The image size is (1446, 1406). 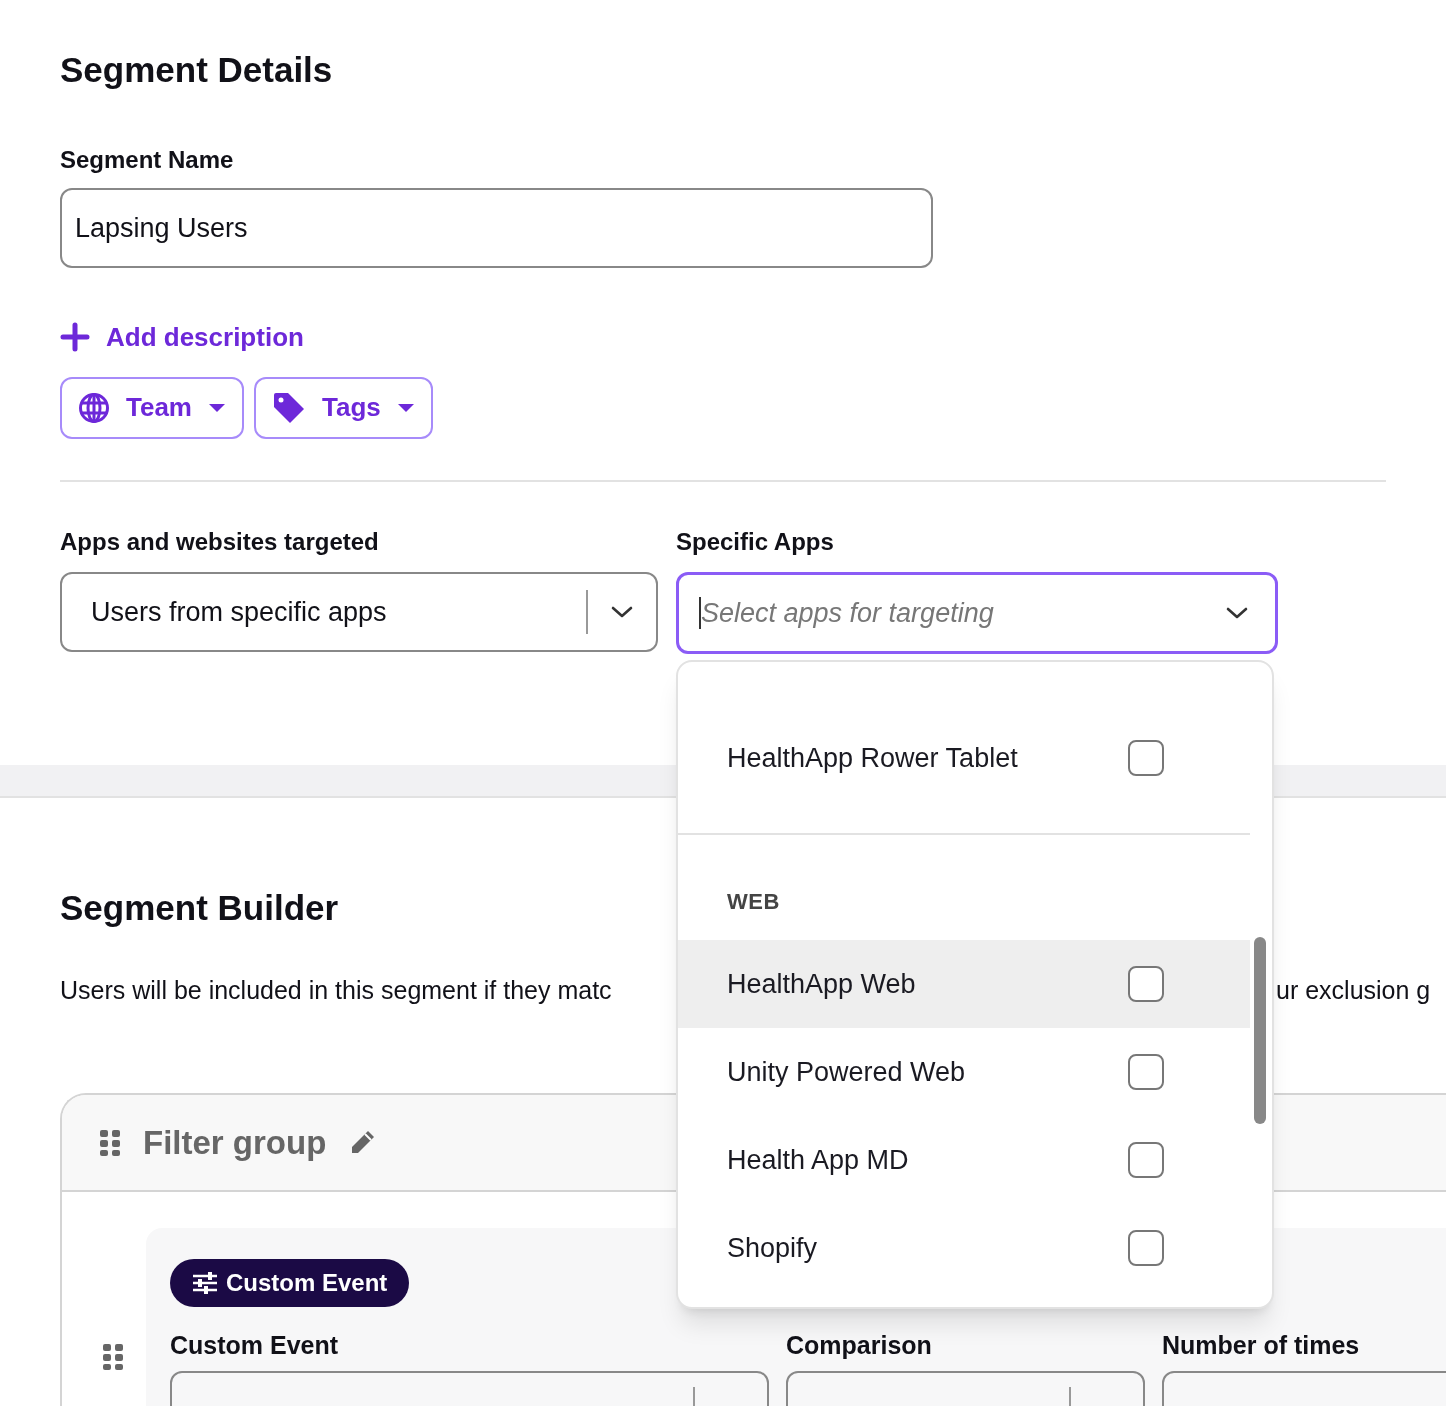 I want to click on specific-apps-select: Select apps for targeting, so click(x=977, y=612).